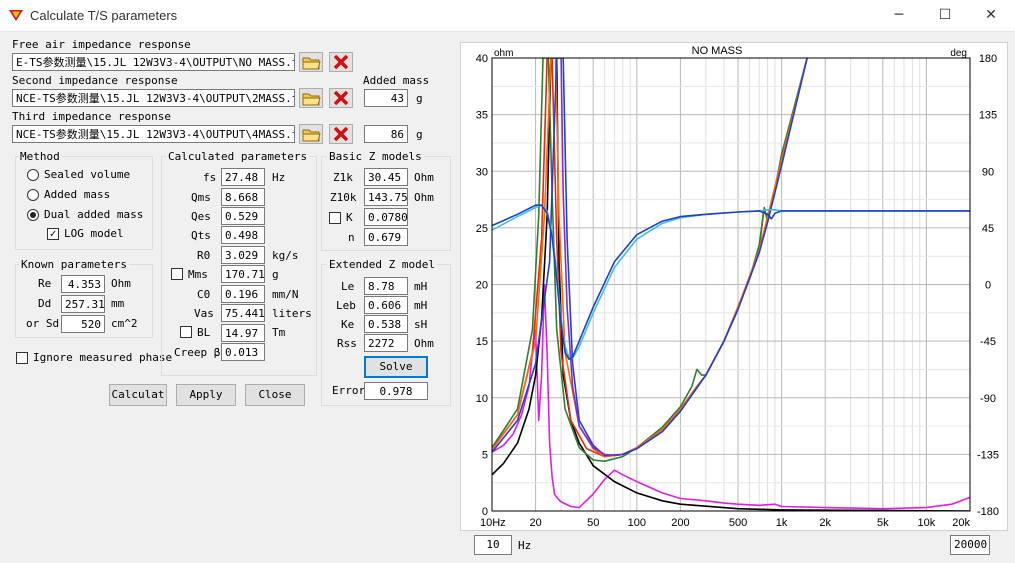  I want to click on vas-label: Vas, so click(204, 313).